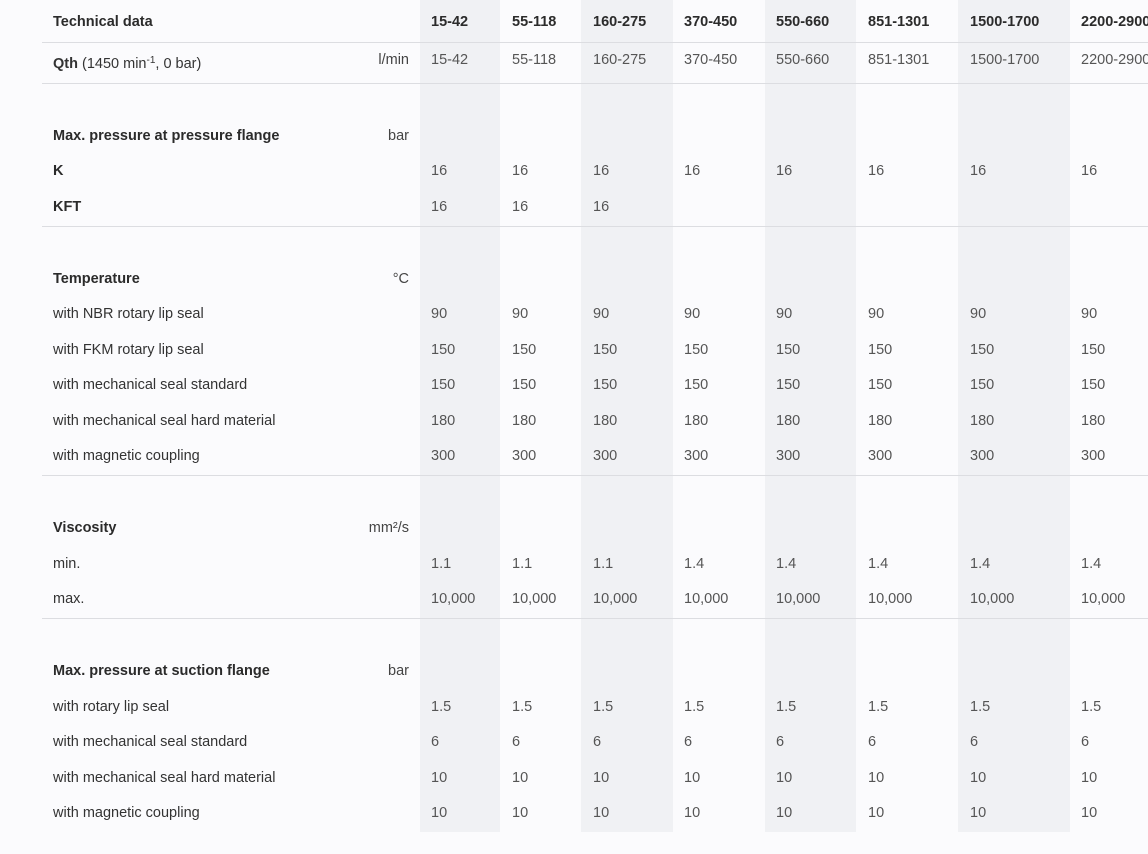 The image size is (1148, 854). I want to click on section-title: Viscosity, so click(85, 528).